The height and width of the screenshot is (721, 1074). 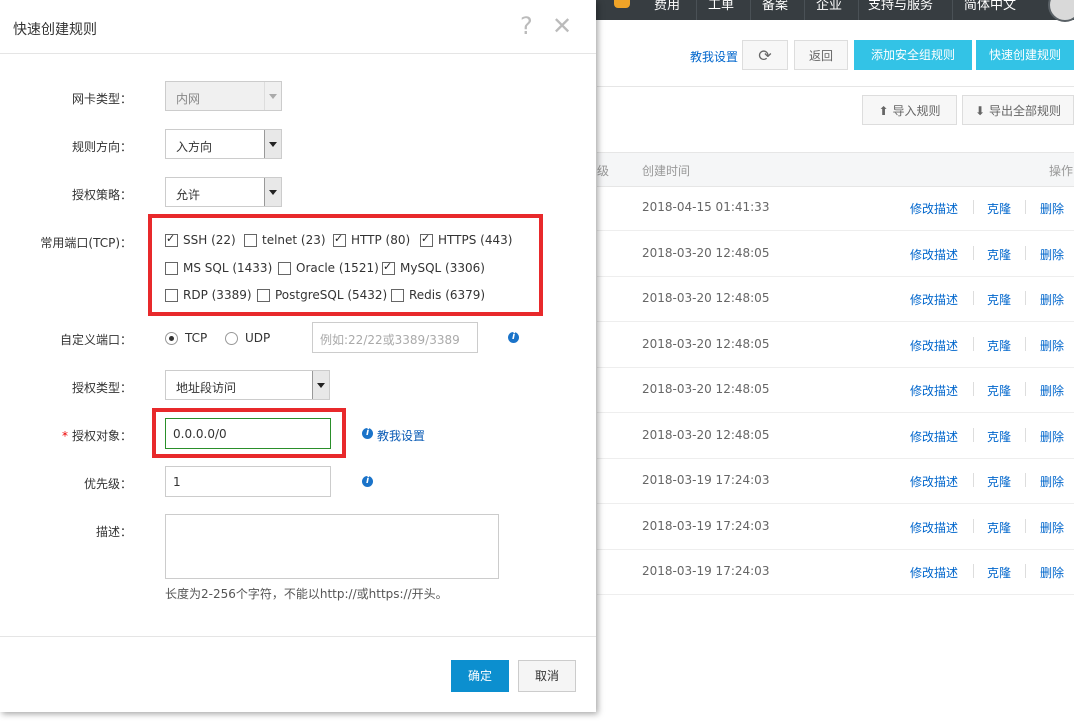 I want to click on nav-item-filing: 备案, so click(x=775, y=8).